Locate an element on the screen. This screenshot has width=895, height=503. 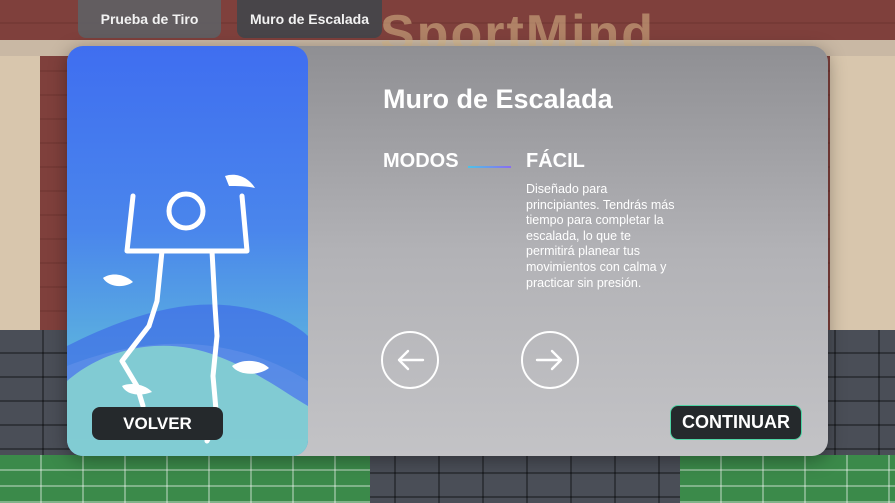
previous-mode-button is located at coordinates (410, 360).